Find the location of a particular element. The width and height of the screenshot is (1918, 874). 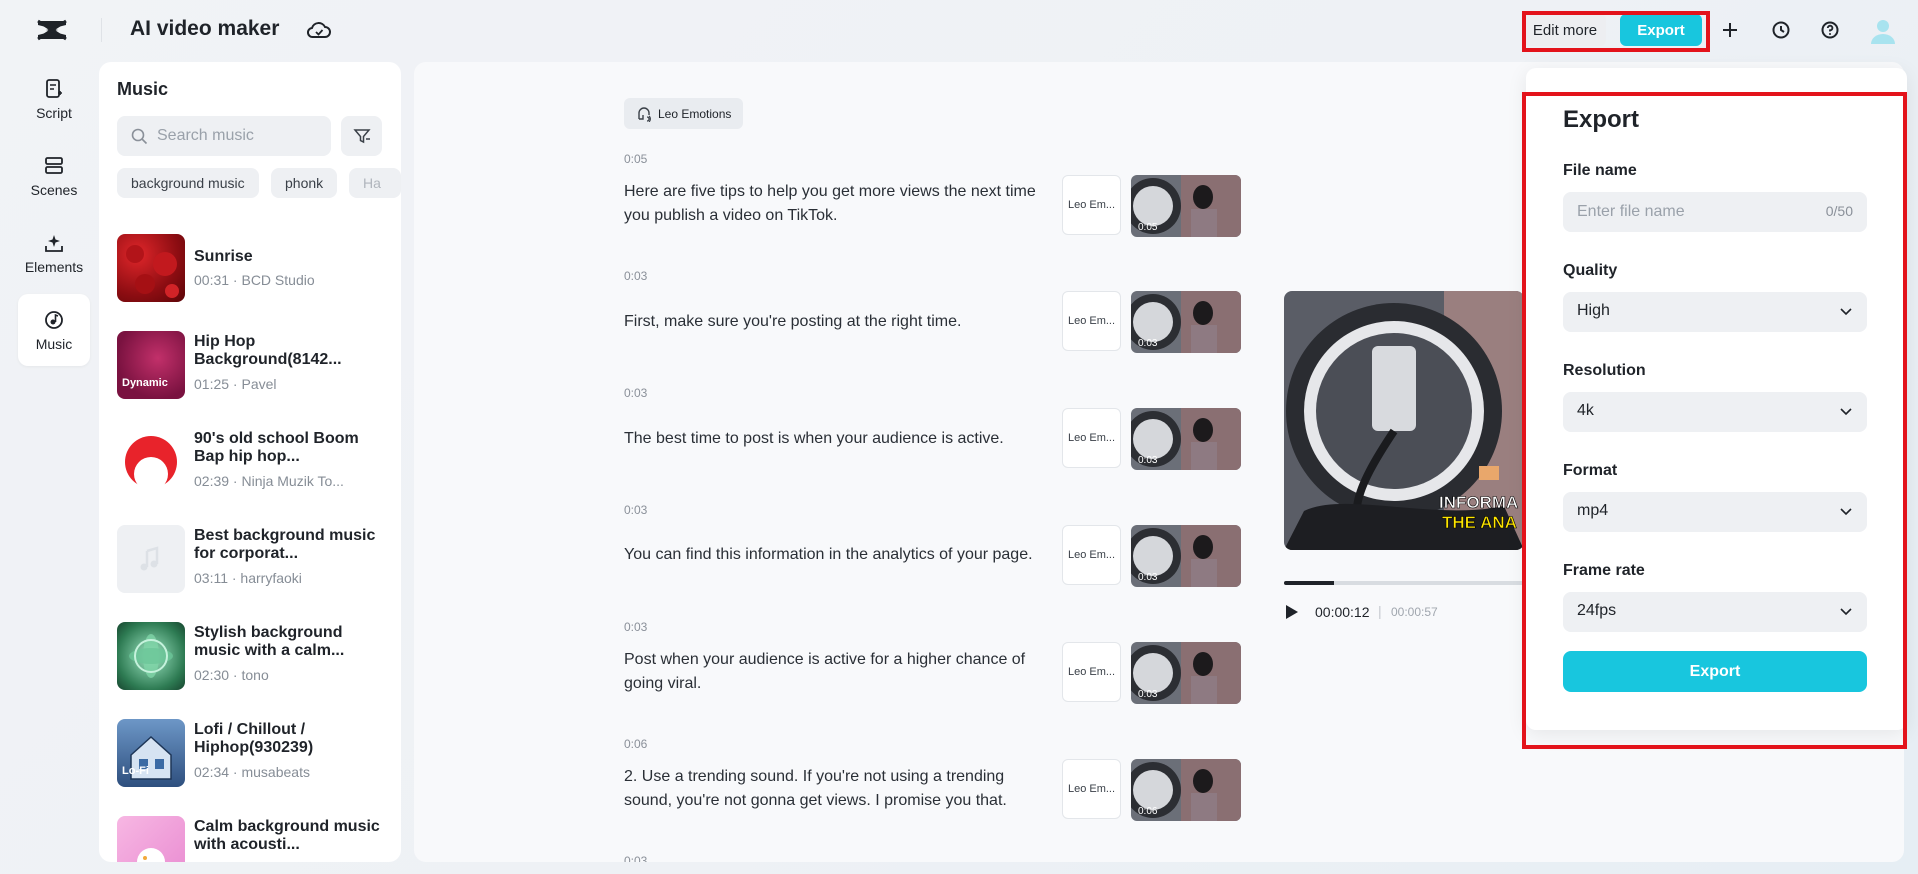

rail-item-script: Script is located at coordinates (54, 99).